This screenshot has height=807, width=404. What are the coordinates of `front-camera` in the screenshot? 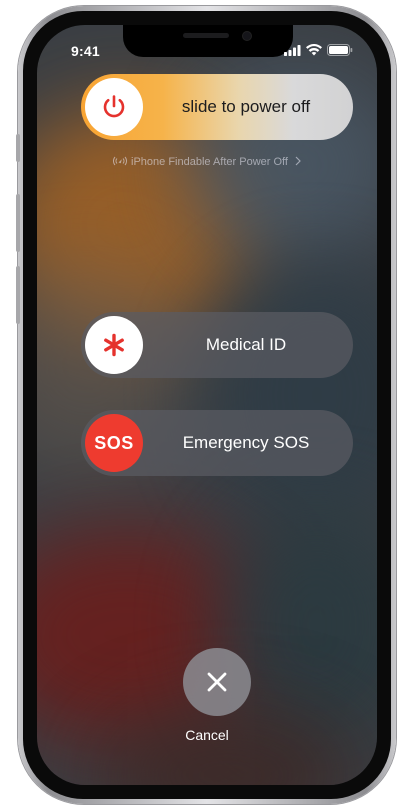 It's located at (247, 36).